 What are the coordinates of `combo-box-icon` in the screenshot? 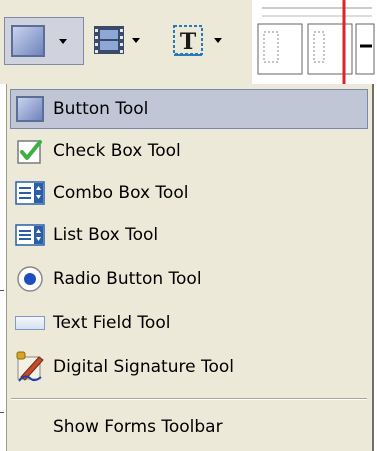 It's located at (30, 193).